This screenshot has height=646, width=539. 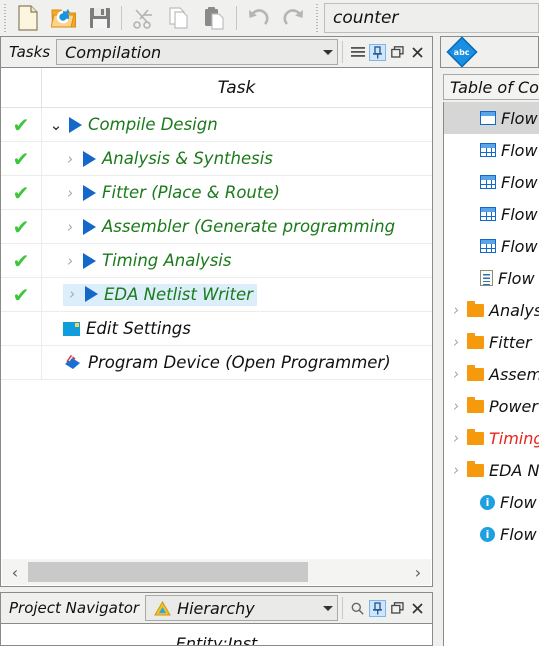 What do you see at coordinates (475, 436) in the screenshot?
I see `folder-icon` at bounding box center [475, 436].